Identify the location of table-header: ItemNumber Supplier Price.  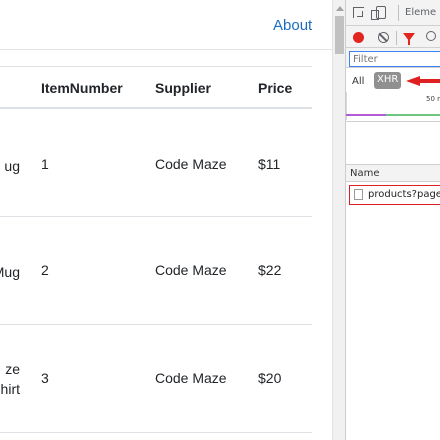
(156, 87).